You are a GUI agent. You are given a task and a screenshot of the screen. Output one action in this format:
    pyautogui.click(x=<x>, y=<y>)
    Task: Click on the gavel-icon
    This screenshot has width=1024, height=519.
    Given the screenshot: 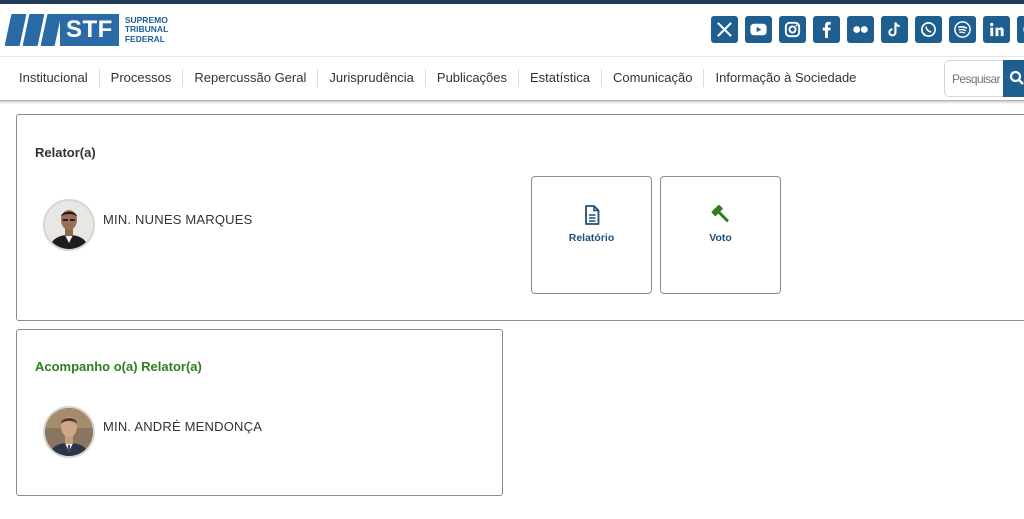 What is the action you would take?
    pyautogui.click(x=720, y=214)
    